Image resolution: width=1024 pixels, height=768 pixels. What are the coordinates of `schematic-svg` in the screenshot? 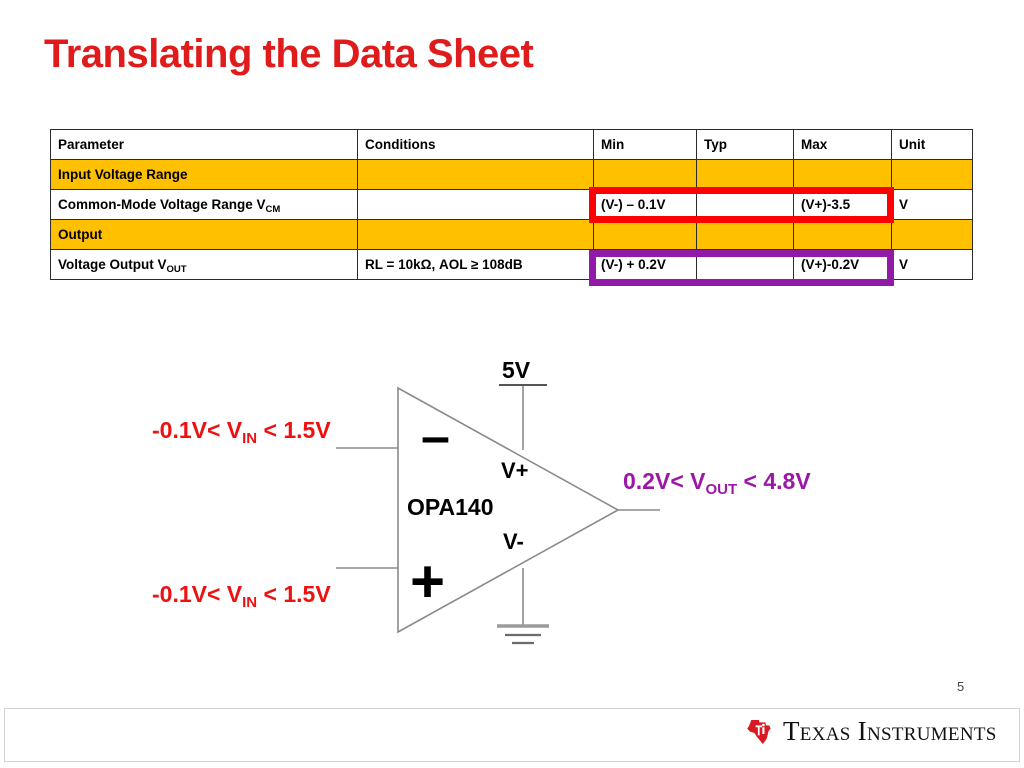 It's located at (498, 514).